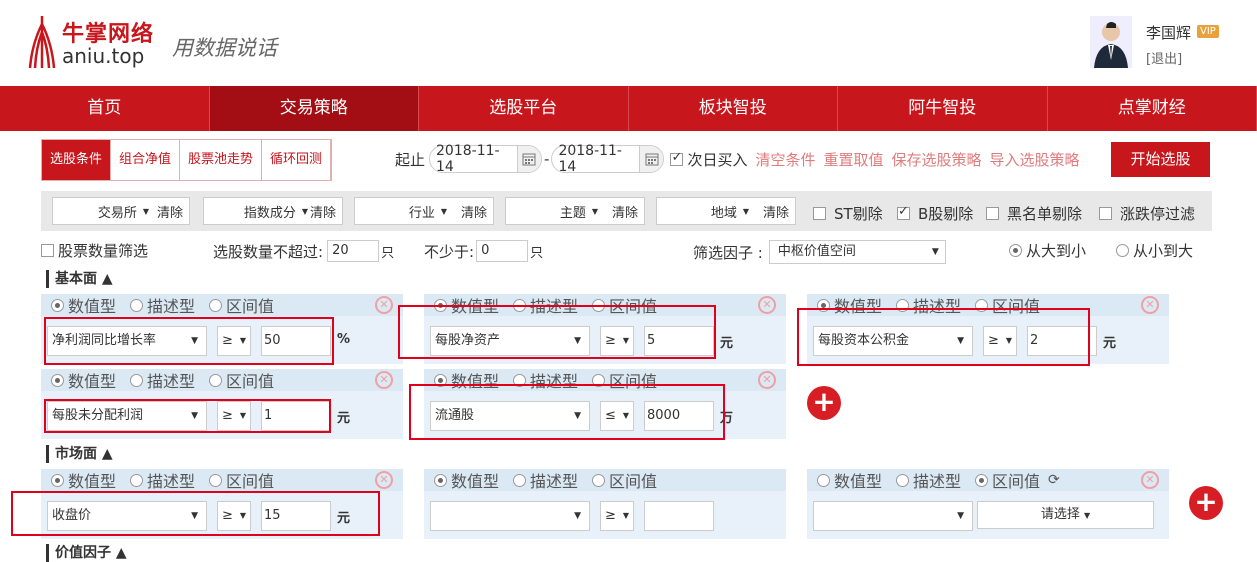 The height and width of the screenshot is (562, 1257). What do you see at coordinates (1035, 159) in the screenshot?
I see `import-strategy-link: 导入选股策略` at bounding box center [1035, 159].